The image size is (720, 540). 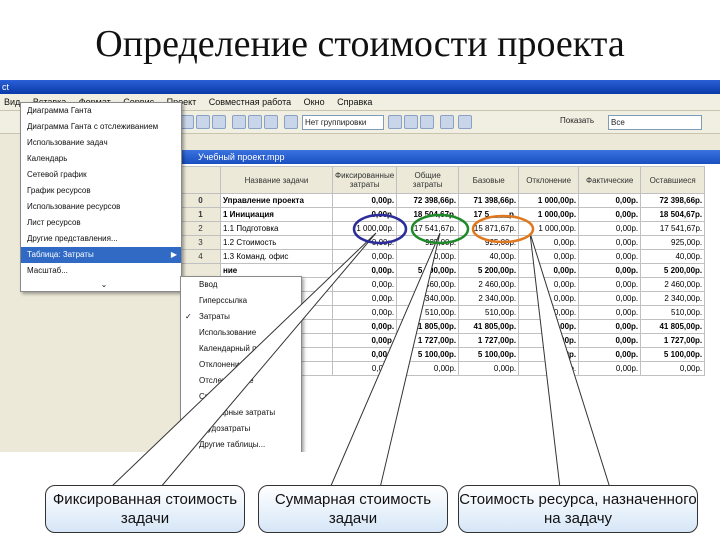 I want to click on cell-base: 925,00р., so click(x=489, y=242).